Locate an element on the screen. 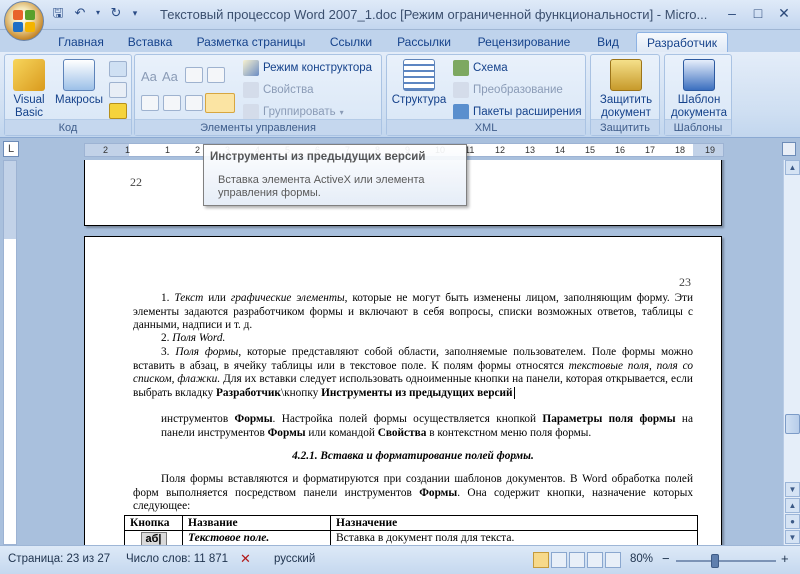 The image size is (800, 574). group-protect: Защитить документ Защитить is located at coordinates (625, 95).